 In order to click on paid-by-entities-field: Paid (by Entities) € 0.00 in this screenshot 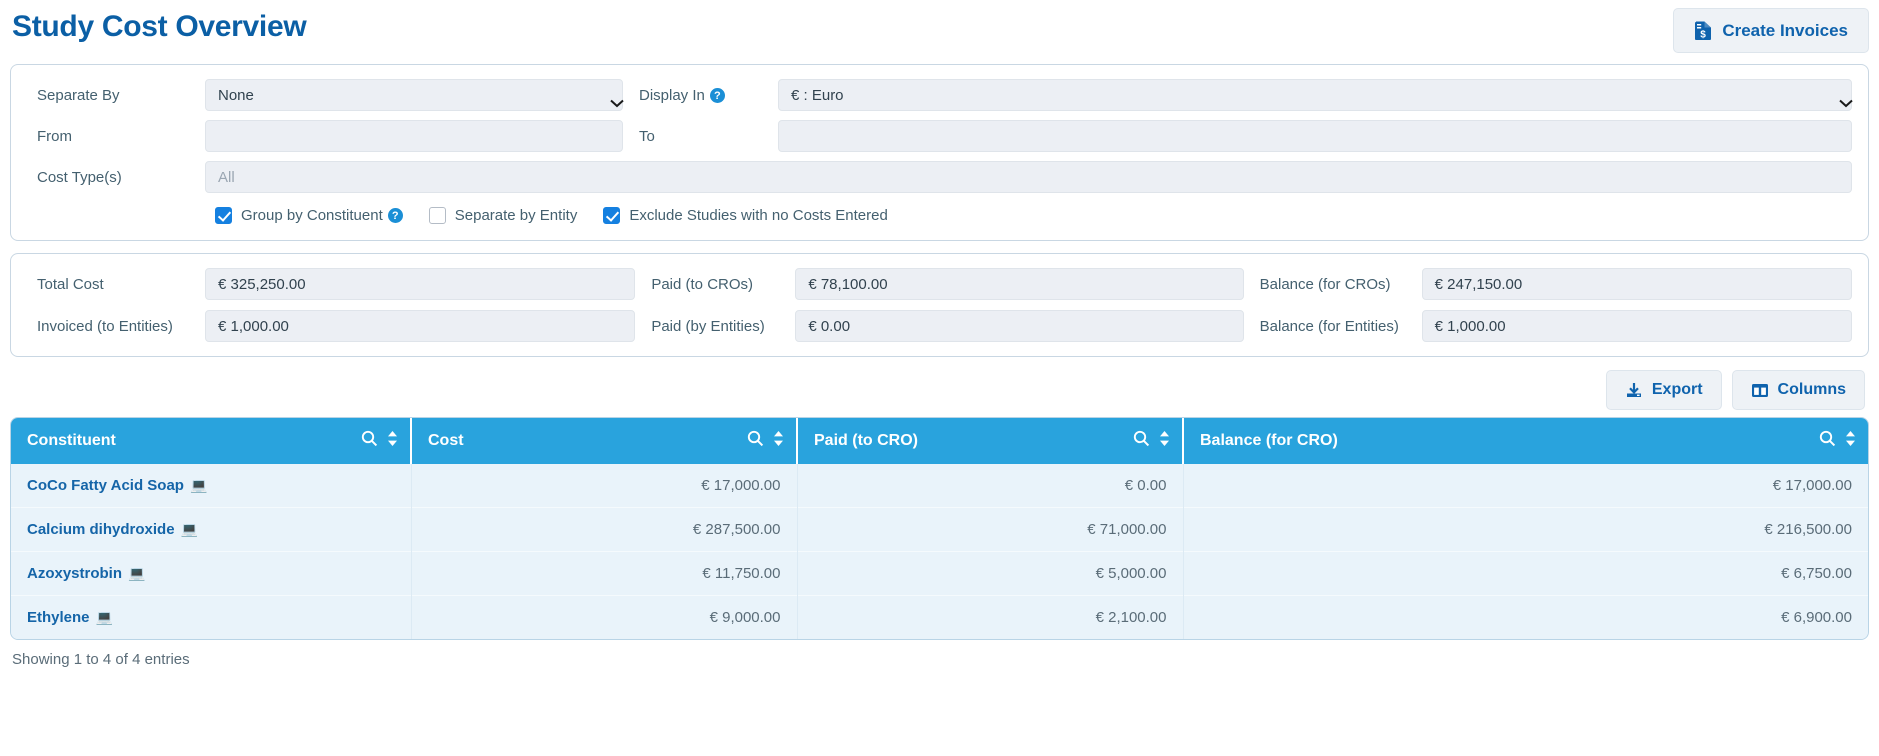, I will do `click(939, 326)`.